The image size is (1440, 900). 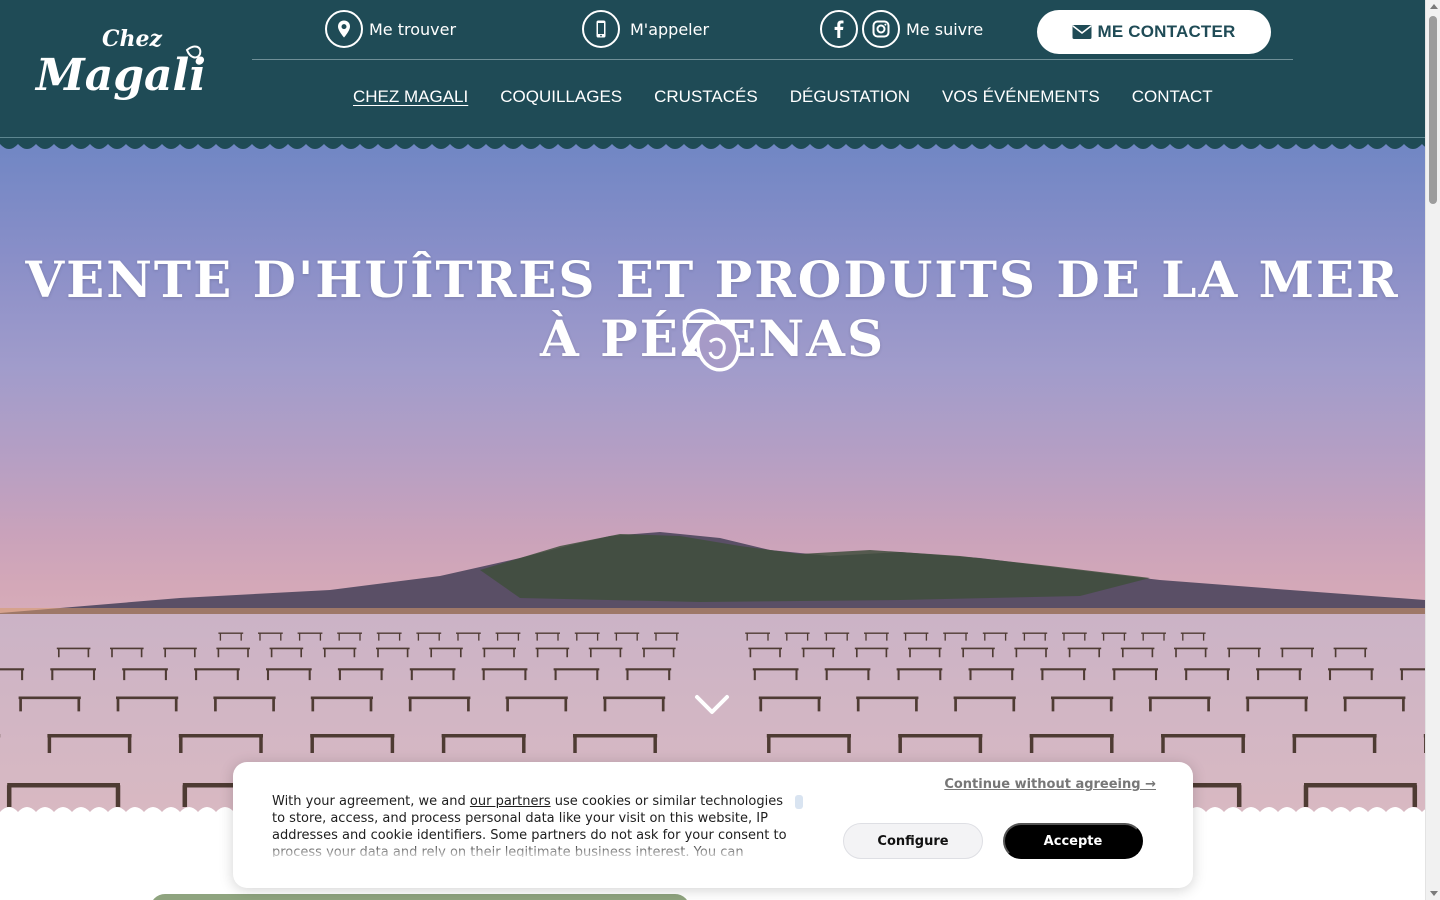 I want to click on cookie-text-before: With your agreement, we and, so click(x=371, y=801).